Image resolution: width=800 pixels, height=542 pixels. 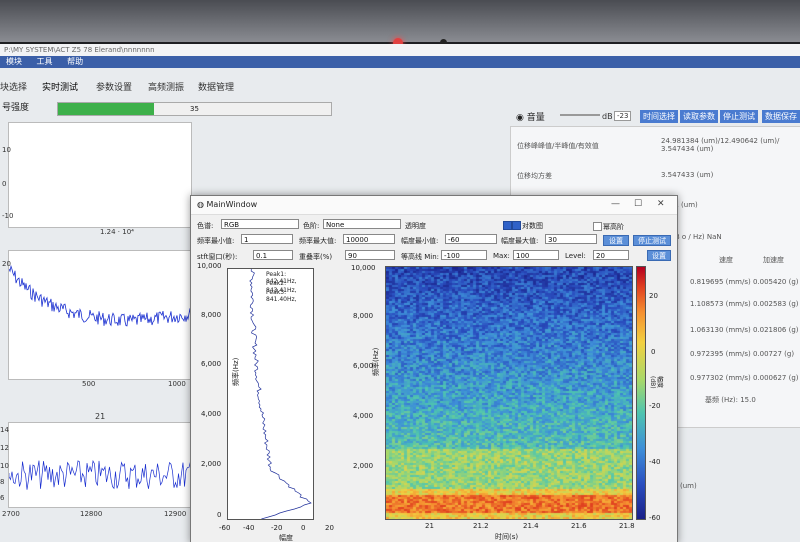 What do you see at coordinates (730, 400) in the screenshot?
I see `base-frequency: 基频 (Hz): 15.0` at bounding box center [730, 400].